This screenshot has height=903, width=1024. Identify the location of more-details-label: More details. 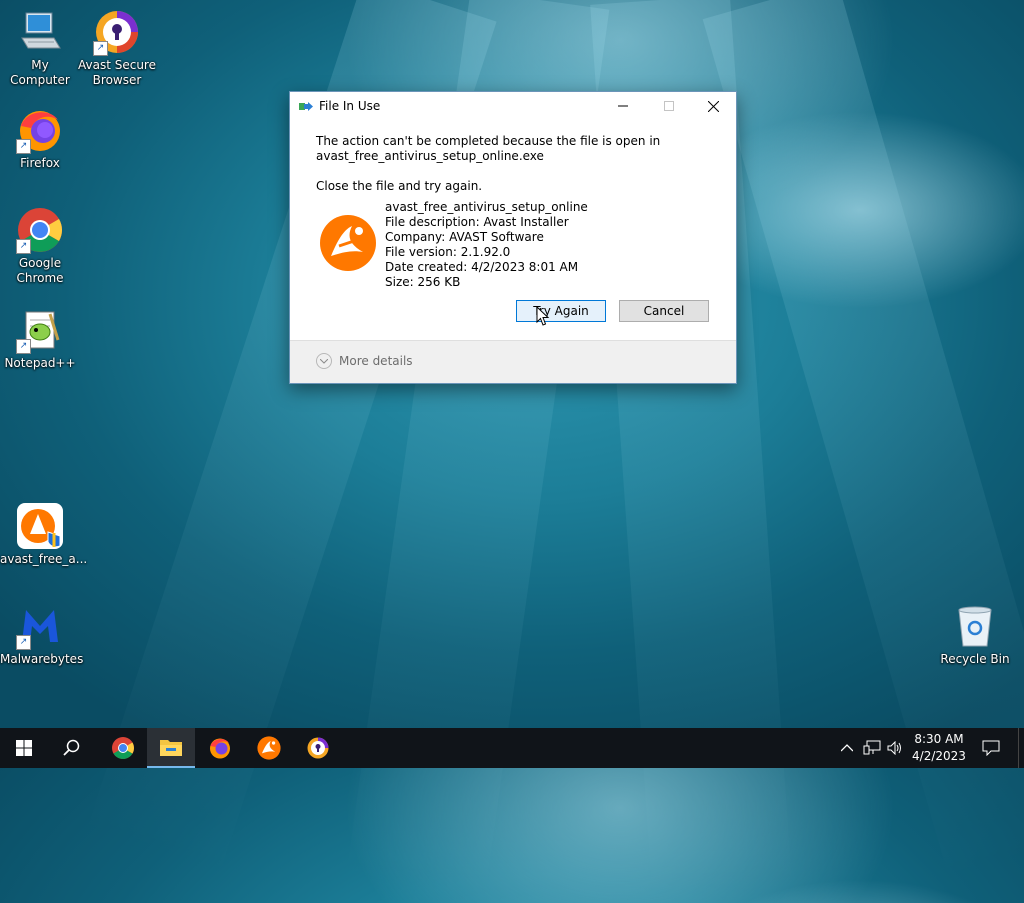
(376, 361).